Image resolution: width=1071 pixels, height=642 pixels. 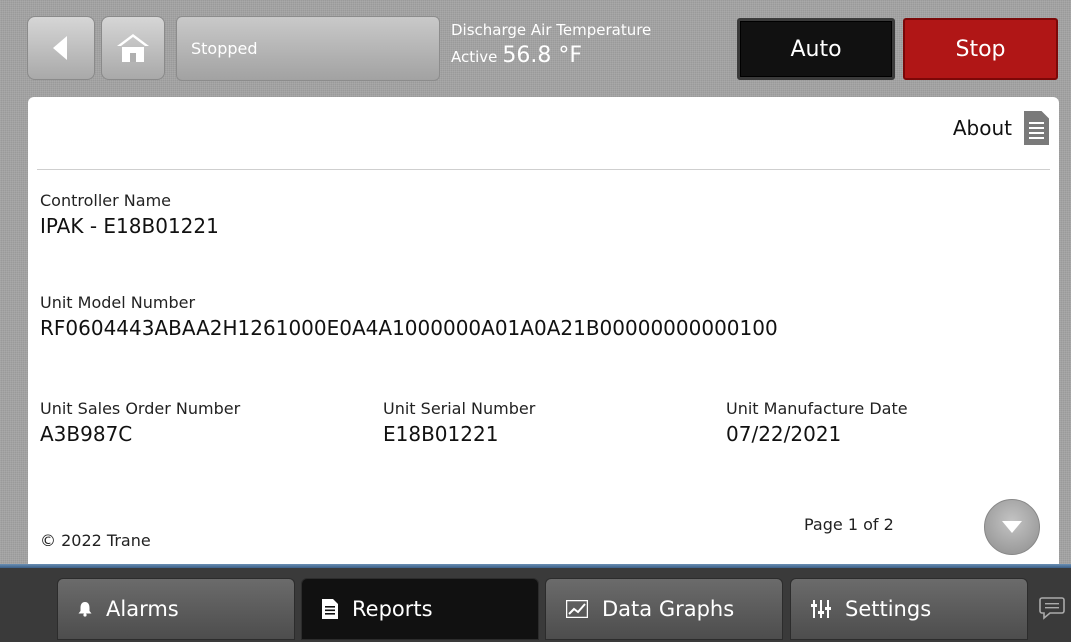 I want to click on tab-alarms: Alarms, so click(x=176, y=609).